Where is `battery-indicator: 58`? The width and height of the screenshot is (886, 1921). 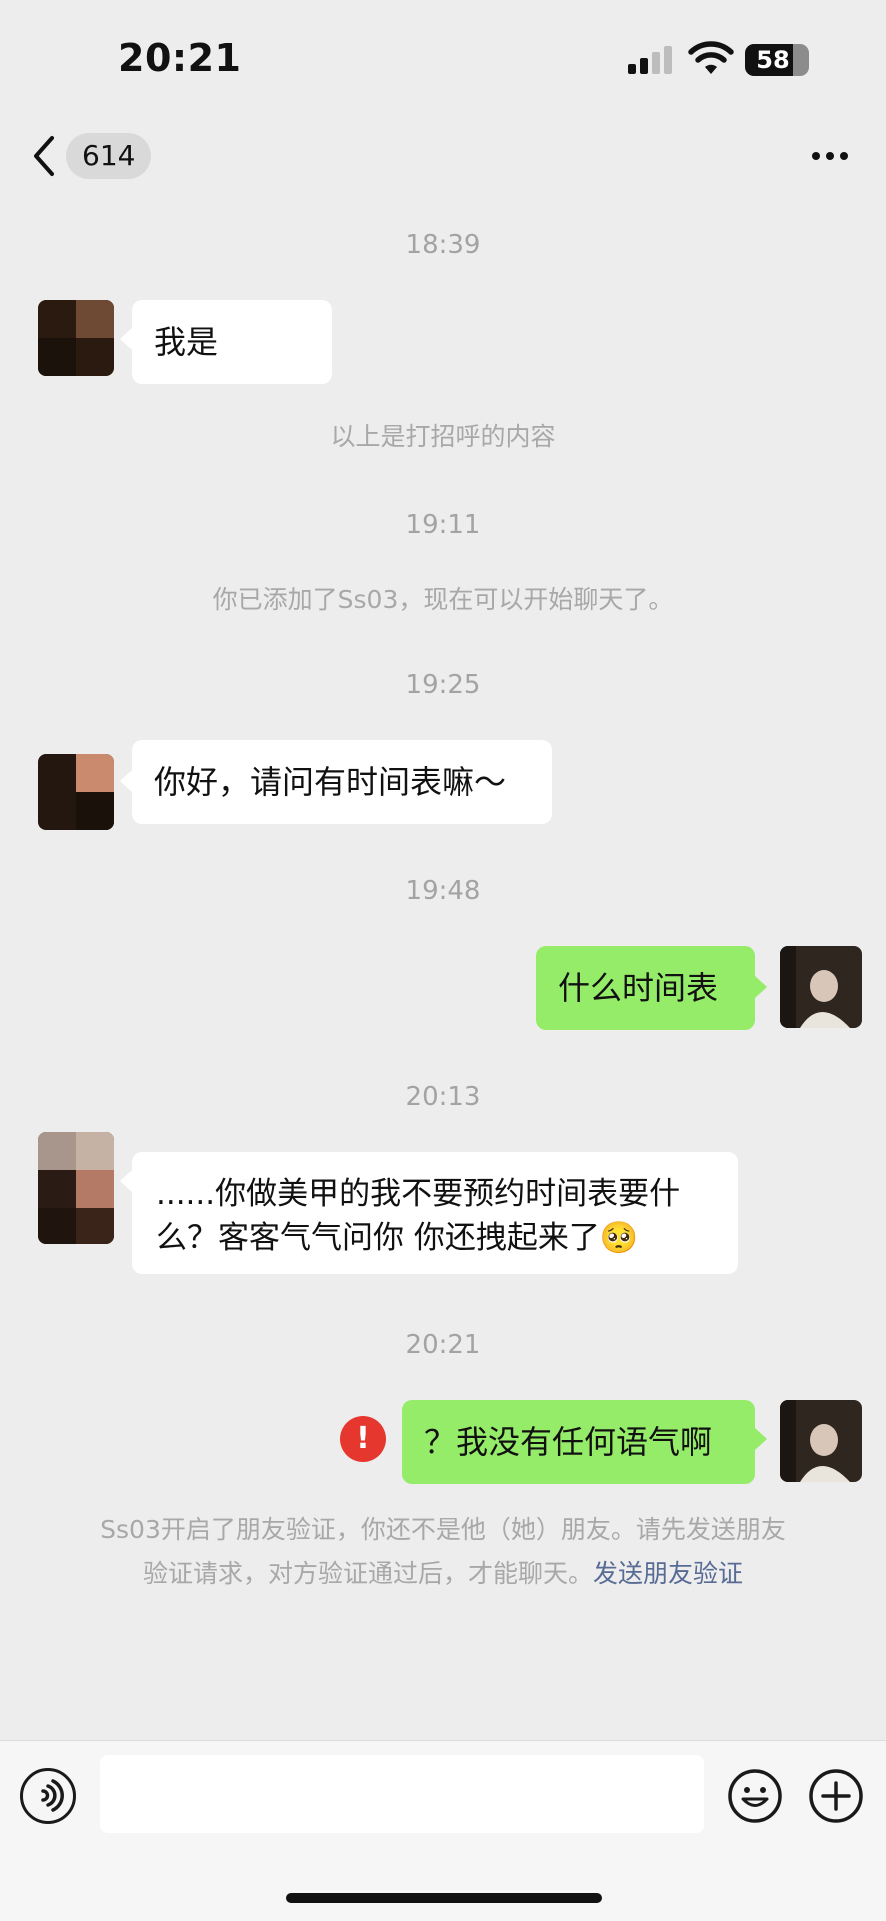
battery-indicator: 58 is located at coordinates (777, 60).